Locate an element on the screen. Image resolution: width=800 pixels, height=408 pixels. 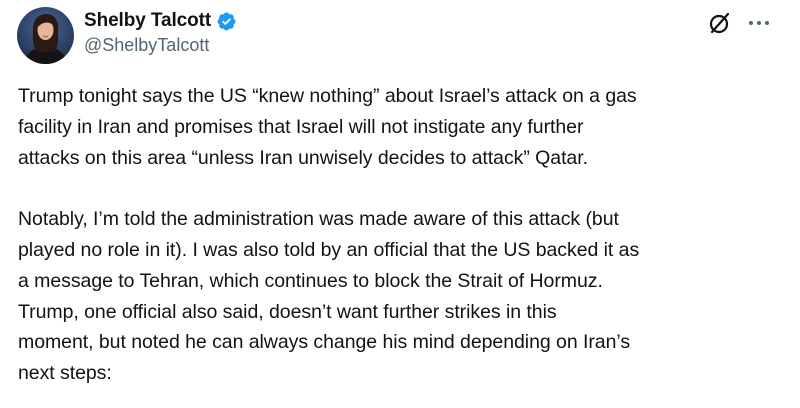
author-display-name: Shelby Talcott is located at coordinates (147, 21).